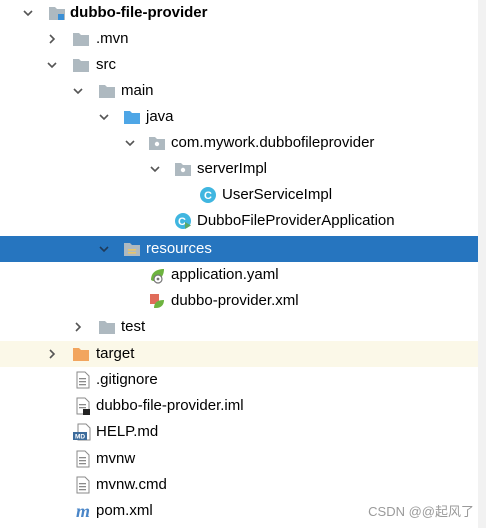 Image resolution: width=486 pixels, height=528 pixels. What do you see at coordinates (225, 274) in the screenshot?
I see `tree-label: application.yaml` at bounding box center [225, 274].